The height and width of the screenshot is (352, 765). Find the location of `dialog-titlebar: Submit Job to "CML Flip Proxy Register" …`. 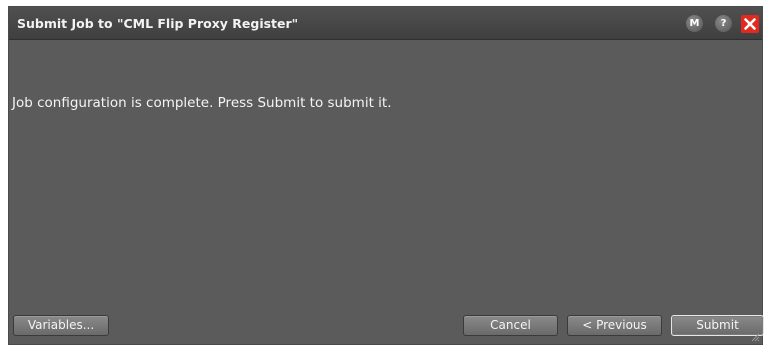

dialog-titlebar: Submit Job to "CML Flip Proxy Register" … is located at coordinates (385, 23).